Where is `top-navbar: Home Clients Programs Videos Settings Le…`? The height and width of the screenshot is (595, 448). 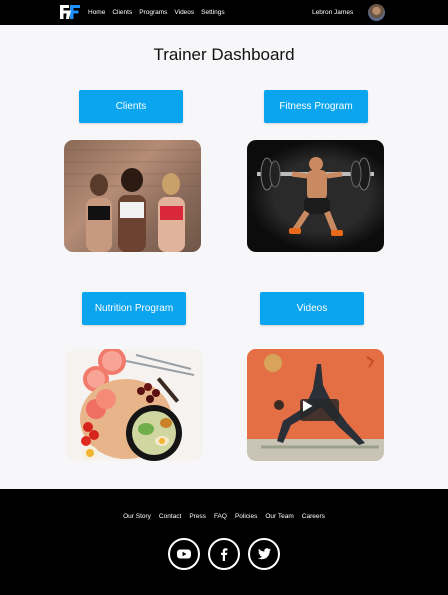 top-navbar: Home Clients Programs Videos Settings Le… is located at coordinates (224, 12).